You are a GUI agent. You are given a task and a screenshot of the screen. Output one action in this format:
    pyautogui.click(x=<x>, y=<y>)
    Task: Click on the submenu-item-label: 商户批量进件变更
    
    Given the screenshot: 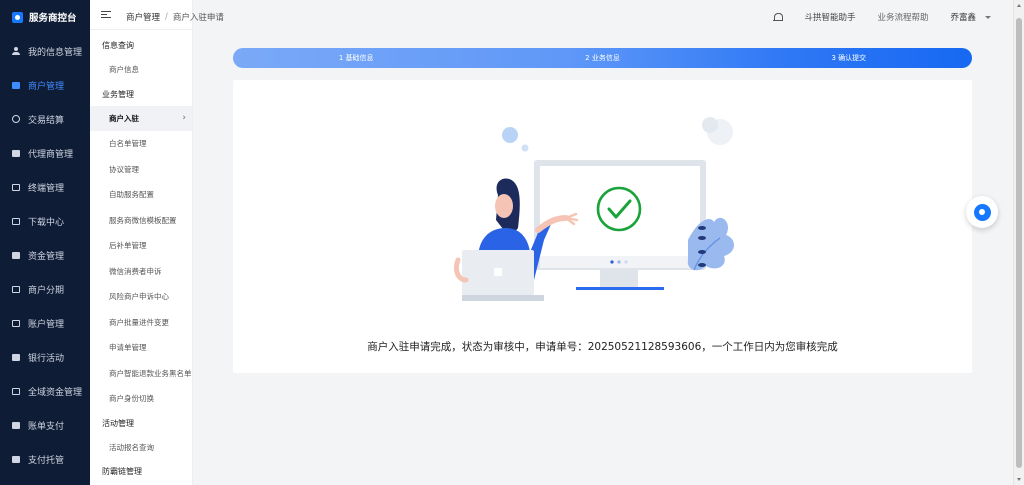 What is the action you would take?
    pyautogui.click(x=139, y=322)
    